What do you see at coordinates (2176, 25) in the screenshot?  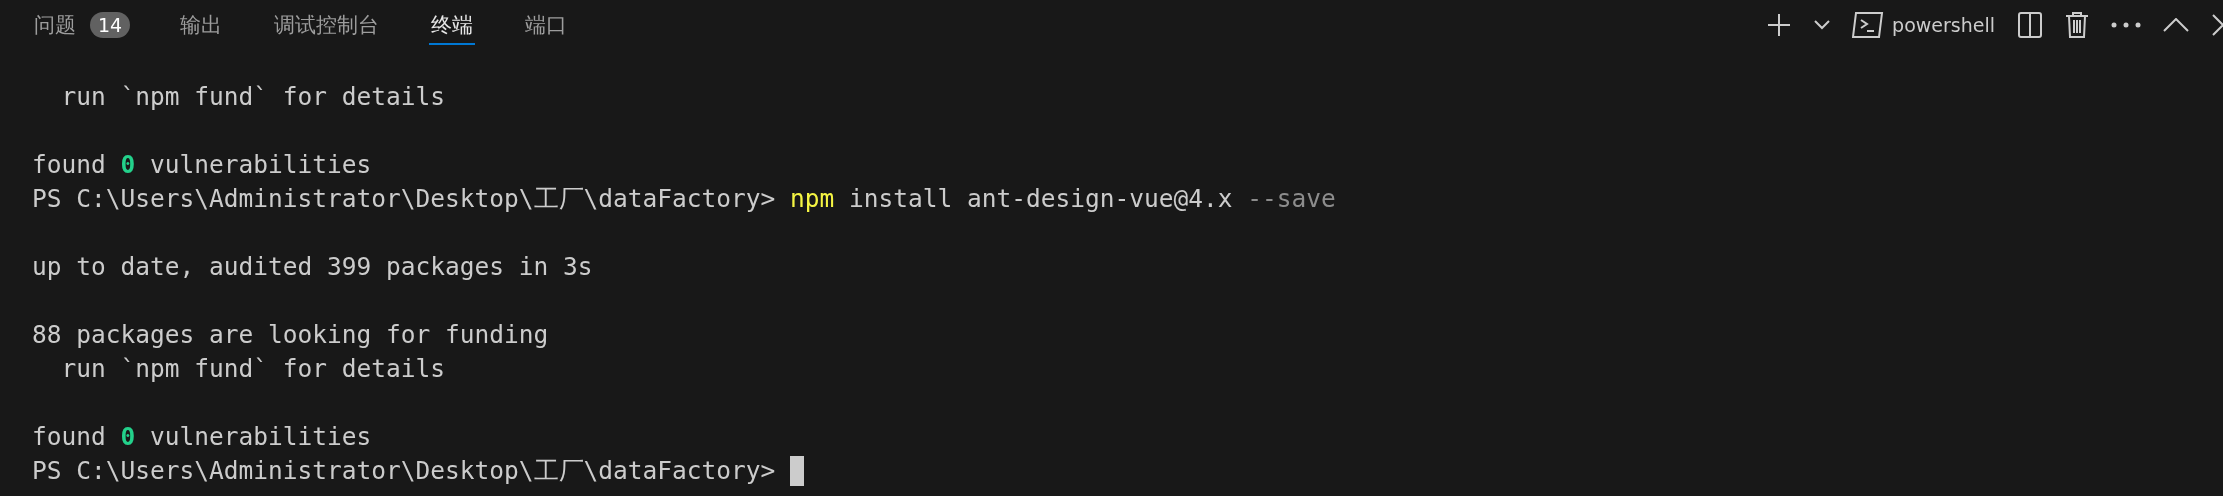 I see `chevron-up-icon` at bounding box center [2176, 25].